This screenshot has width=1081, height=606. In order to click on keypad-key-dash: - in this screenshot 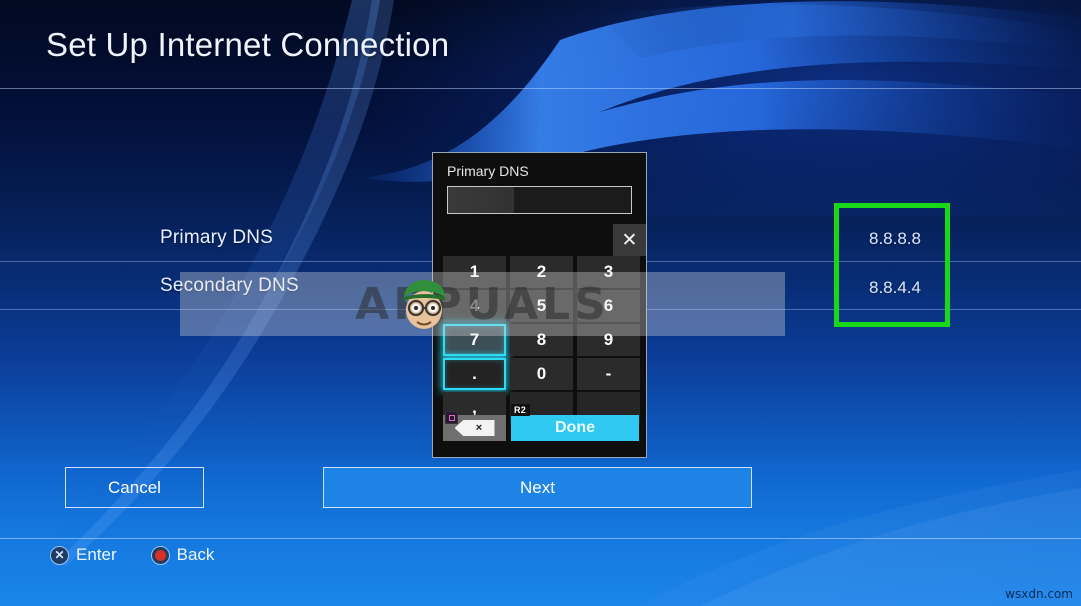, I will do `click(608, 374)`.